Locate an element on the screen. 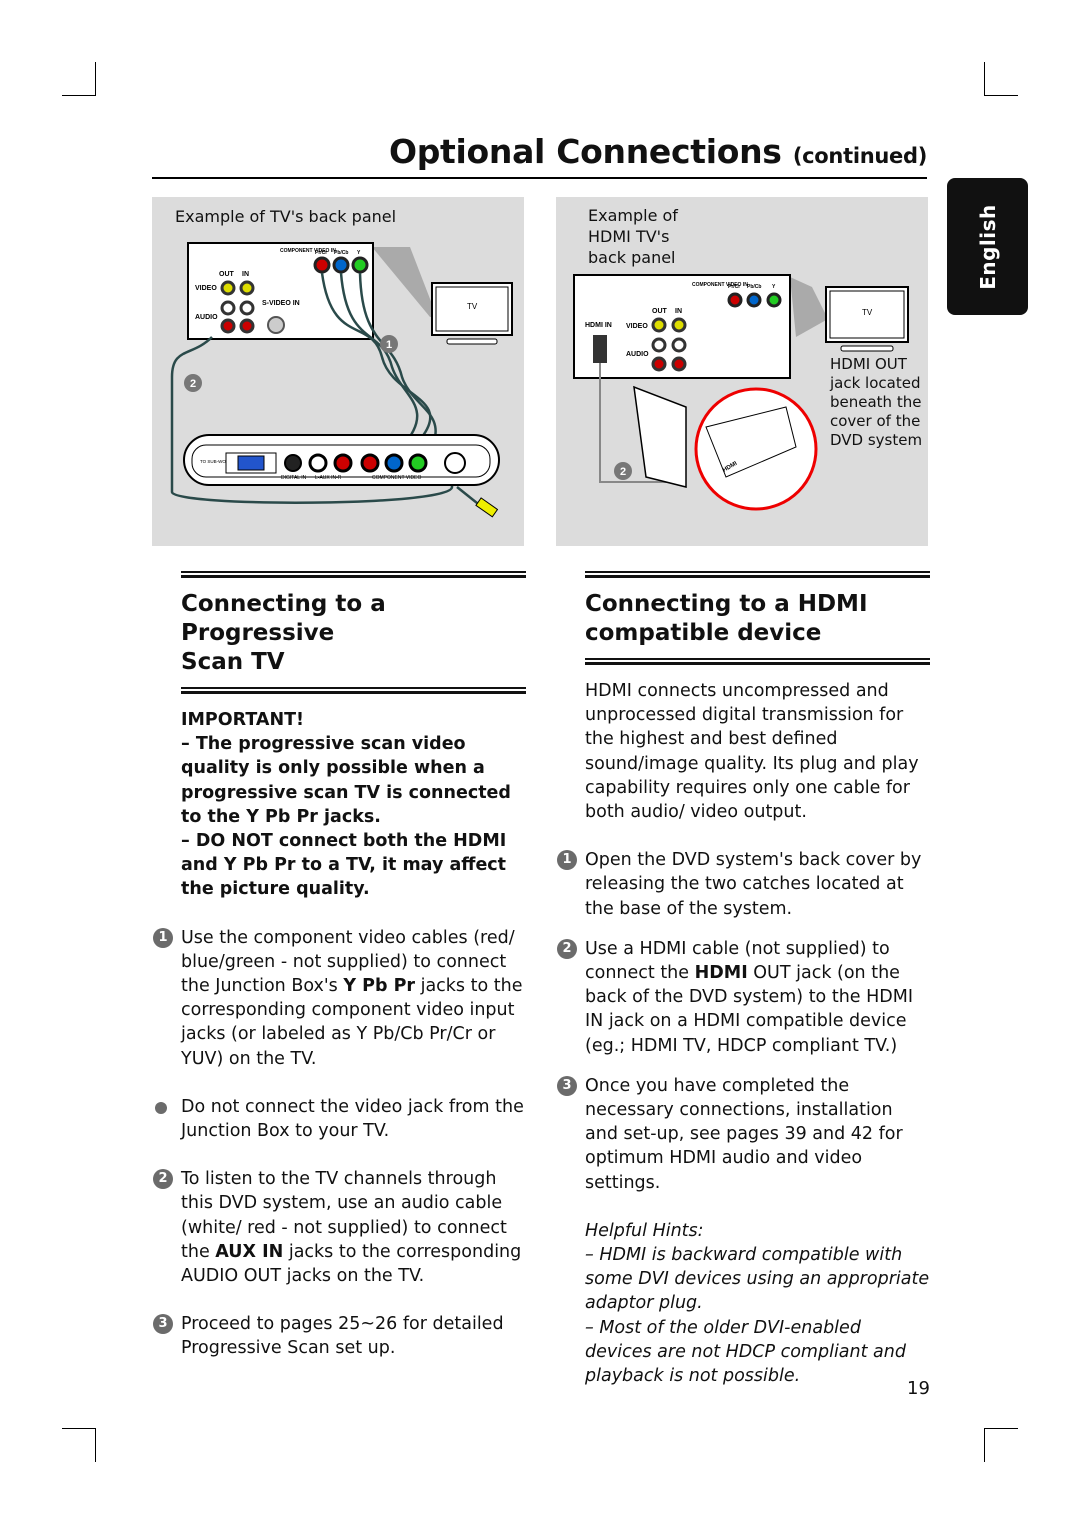 This screenshot has width=1080, height=1524. video-plug is located at coordinates (487, 507).